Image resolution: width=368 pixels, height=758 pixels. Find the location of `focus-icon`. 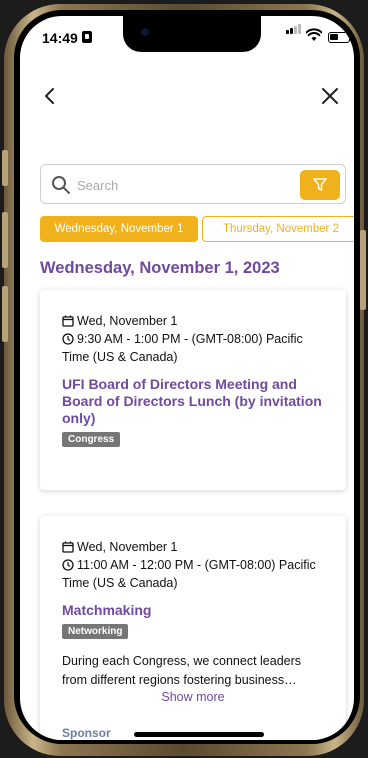

focus-icon is located at coordinates (87, 37).